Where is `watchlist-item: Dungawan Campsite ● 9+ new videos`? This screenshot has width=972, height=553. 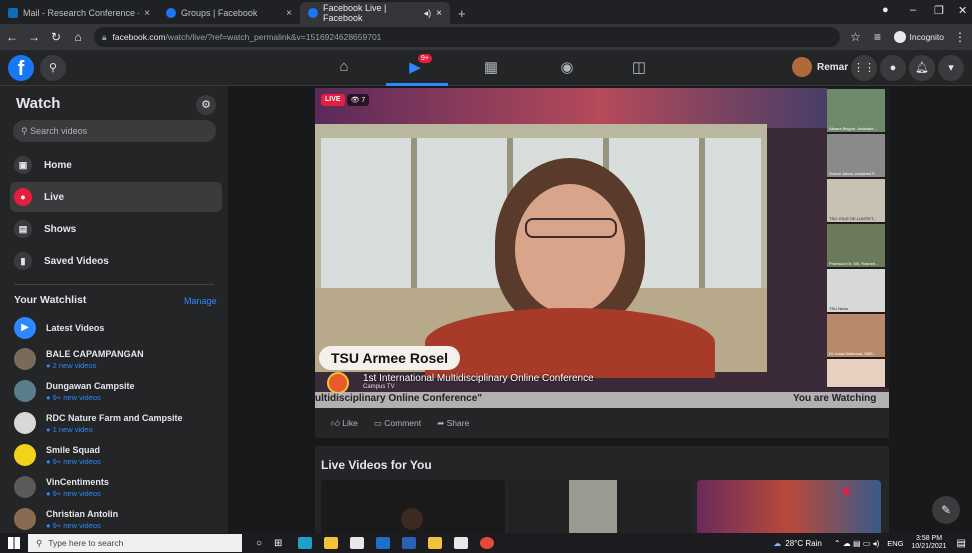
watchlist-item: Dungawan Campsite ● 9+ new videos is located at coordinates (74, 391).